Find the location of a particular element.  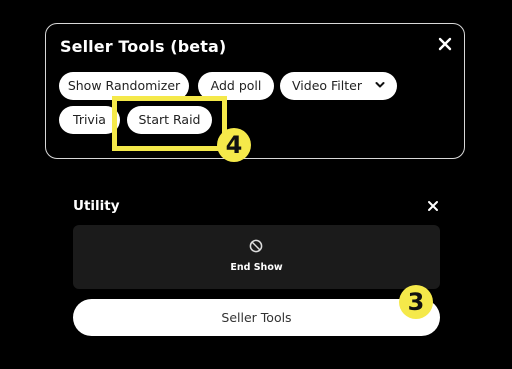

video-filter-dropdown: Video Filter is located at coordinates (338, 86).